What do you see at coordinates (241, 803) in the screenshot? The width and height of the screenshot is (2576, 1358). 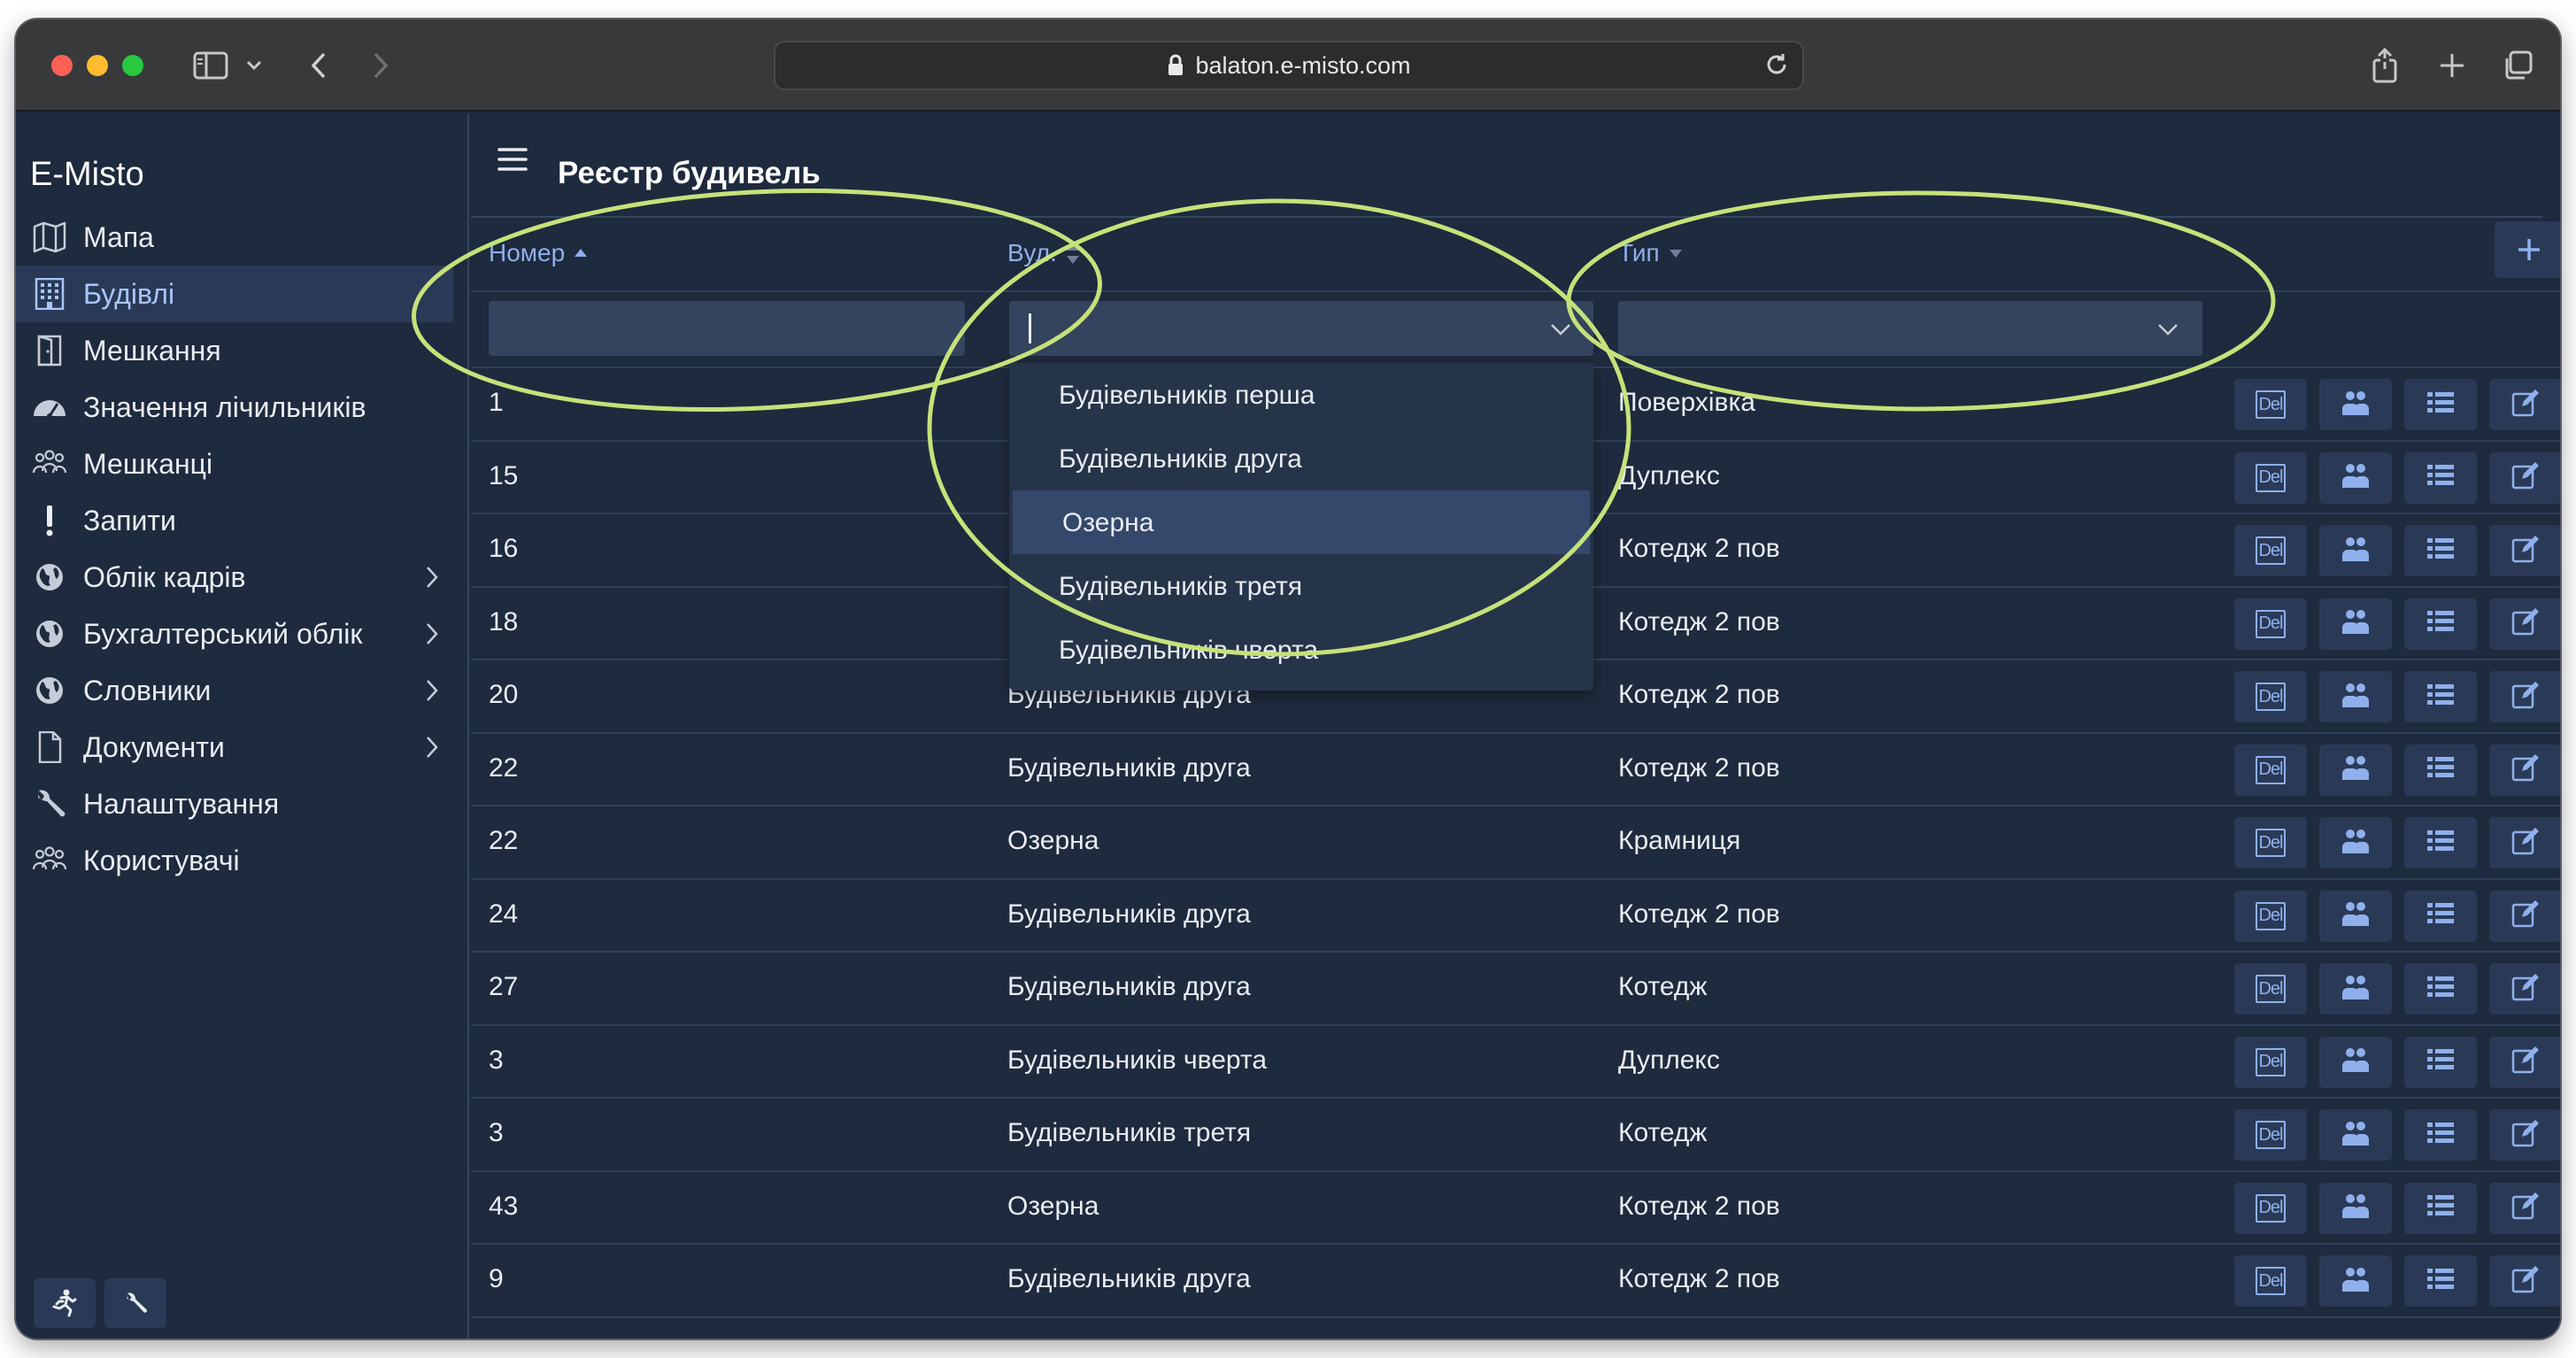 I see `sidebar-item-settings: Налаштування` at bounding box center [241, 803].